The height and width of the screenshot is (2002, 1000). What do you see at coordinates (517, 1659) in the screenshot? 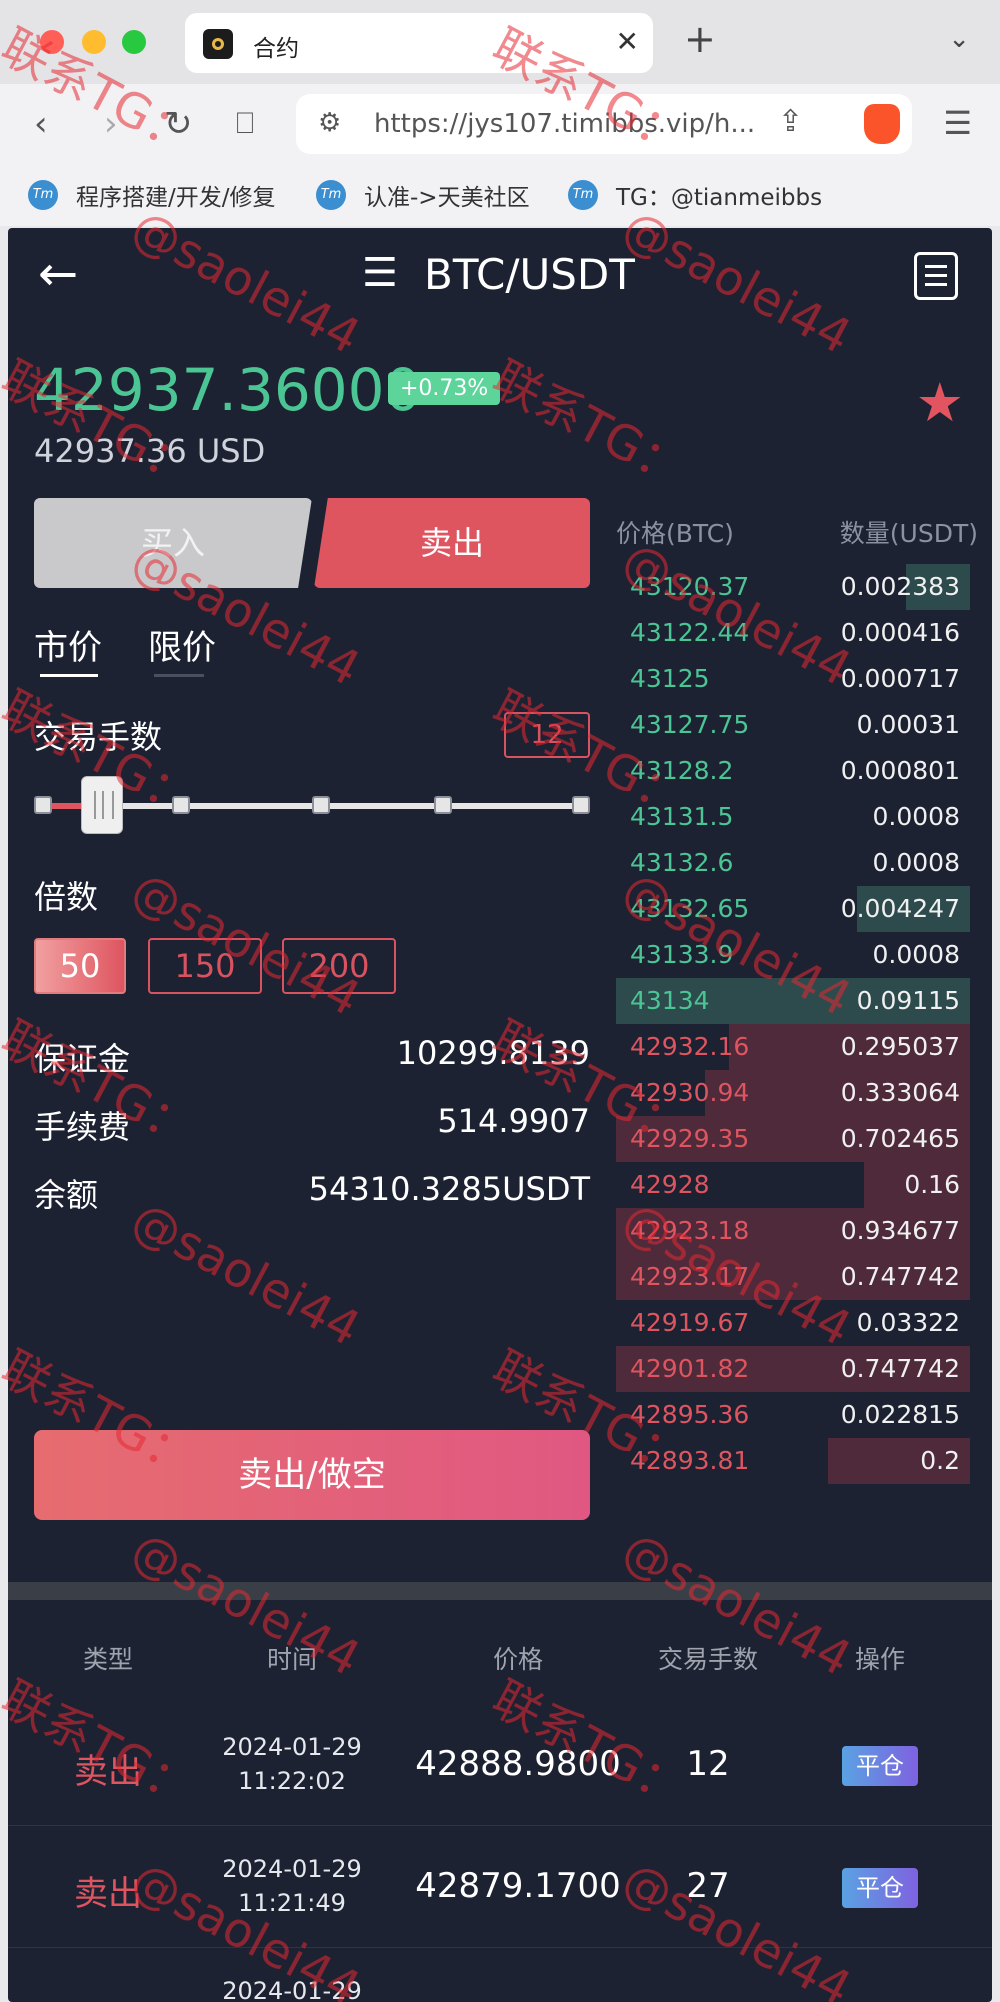
I see `col-header-price: 价格` at bounding box center [517, 1659].